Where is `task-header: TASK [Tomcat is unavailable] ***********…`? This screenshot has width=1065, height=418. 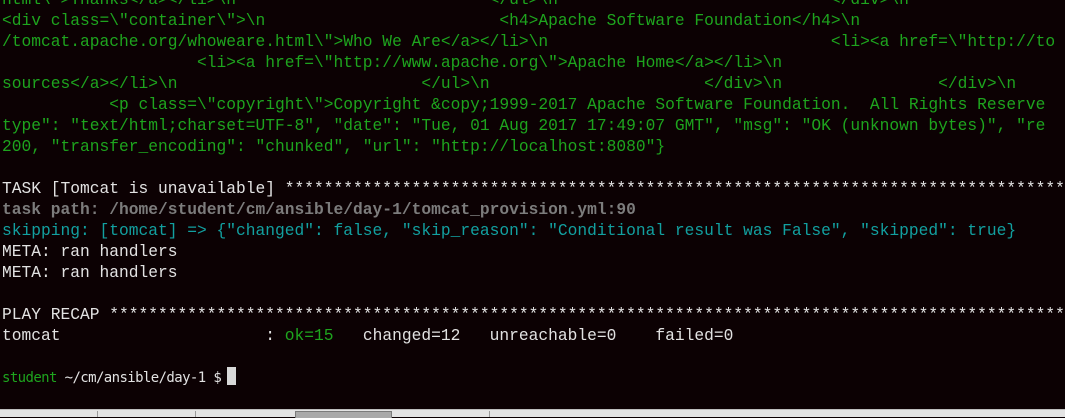 task-header: TASK [Tomcat is unavailable] ***********… is located at coordinates (533, 188).